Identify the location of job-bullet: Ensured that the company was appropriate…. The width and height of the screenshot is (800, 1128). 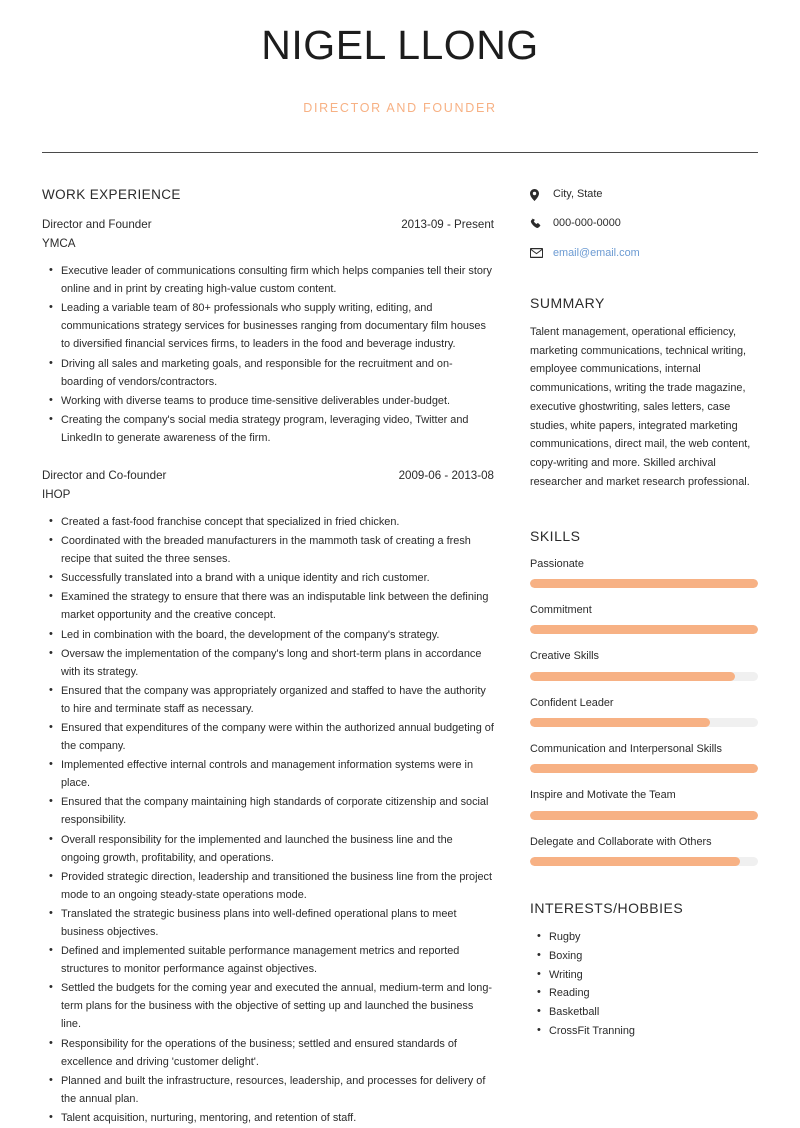
(271, 699).